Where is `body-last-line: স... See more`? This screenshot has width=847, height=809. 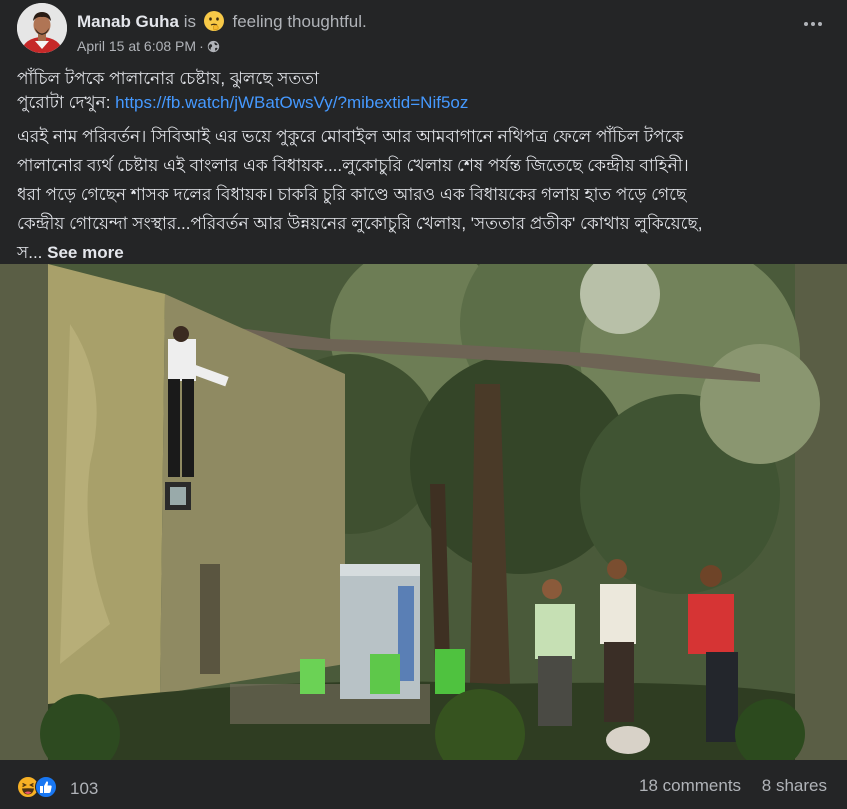 body-last-line: স... See more is located at coordinates (424, 252).